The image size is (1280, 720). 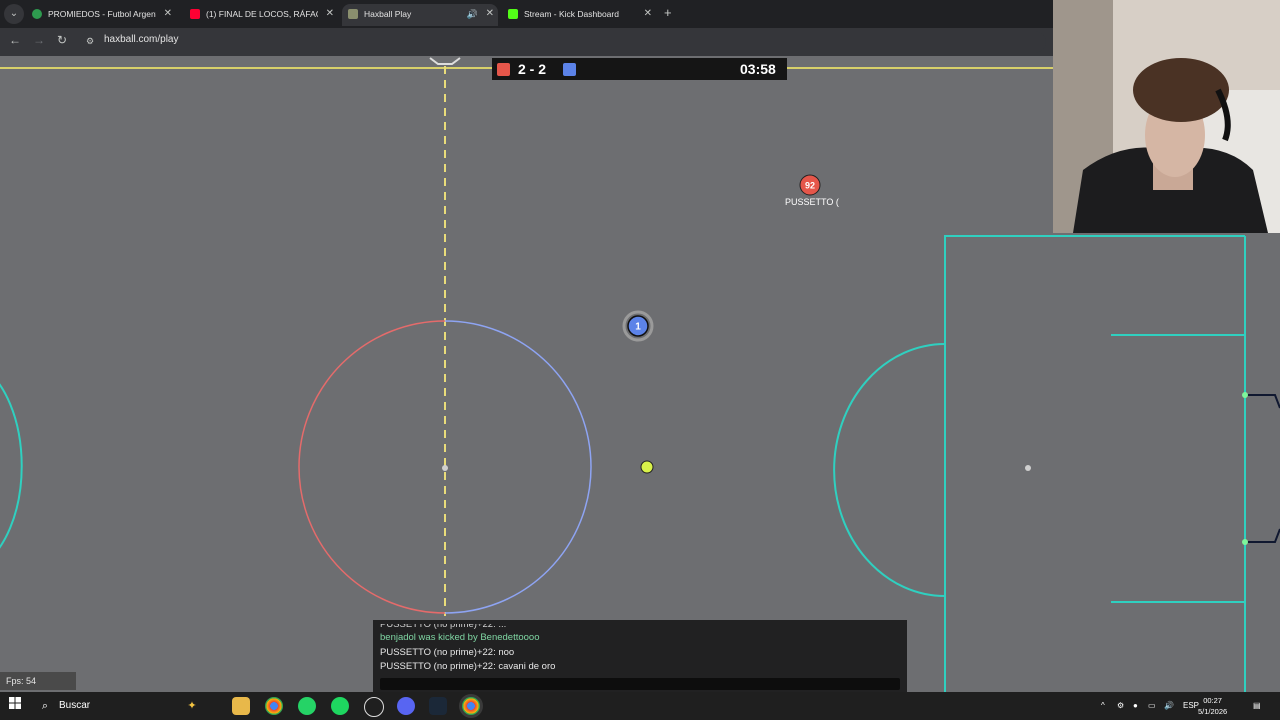 What do you see at coordinates (1257, 705) in the screenshot?
I see `notifications-icon: ▤` at bounding box center [1257, 705].